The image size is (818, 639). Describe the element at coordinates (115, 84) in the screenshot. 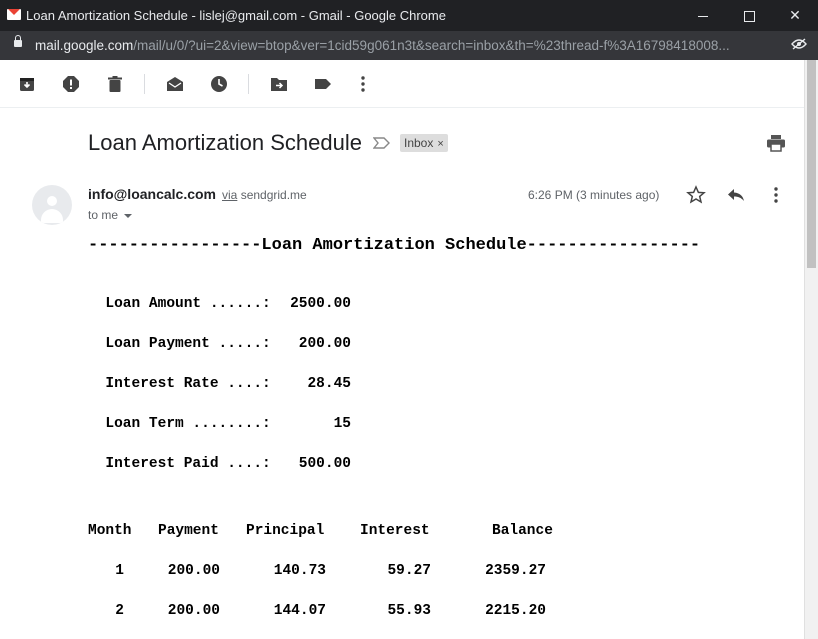

I see `delete-icon` at that location.